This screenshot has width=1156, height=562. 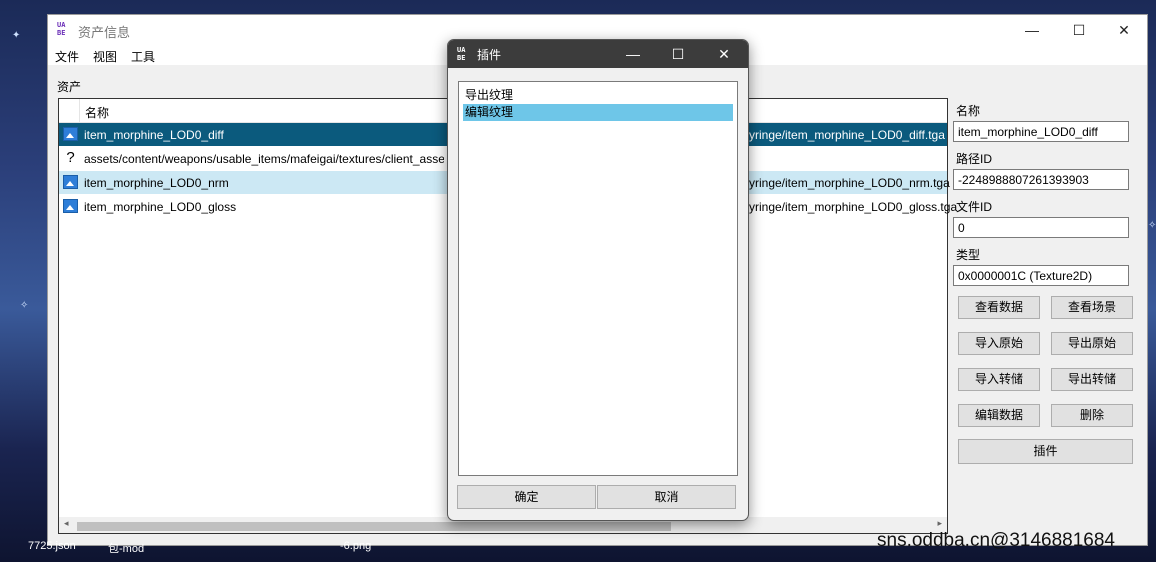 What do you see at coordinates (1092, 307) in the screenshot?
I see `view-scene-button: 查看场景` at bounding box center [1092, 307].